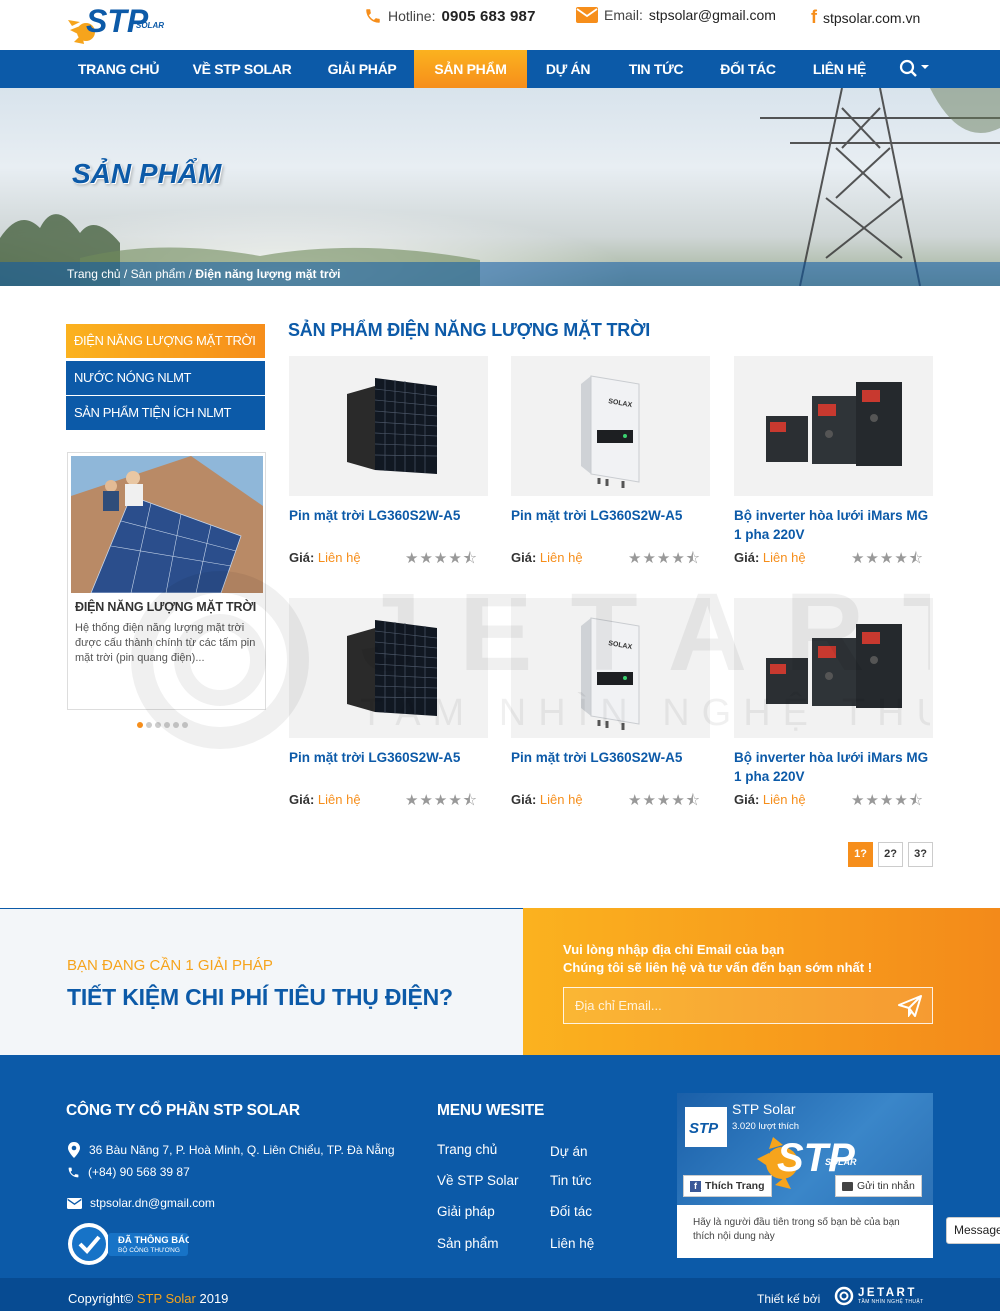 This screenshot has width=1000, height=1311. What do you see at coordinates (165, 378) in the screenshot?
I see `sidebar-category-nuoc-nong-nlmt: NƯỚC NÓNG NLMT` at bounding box center [165, 378].